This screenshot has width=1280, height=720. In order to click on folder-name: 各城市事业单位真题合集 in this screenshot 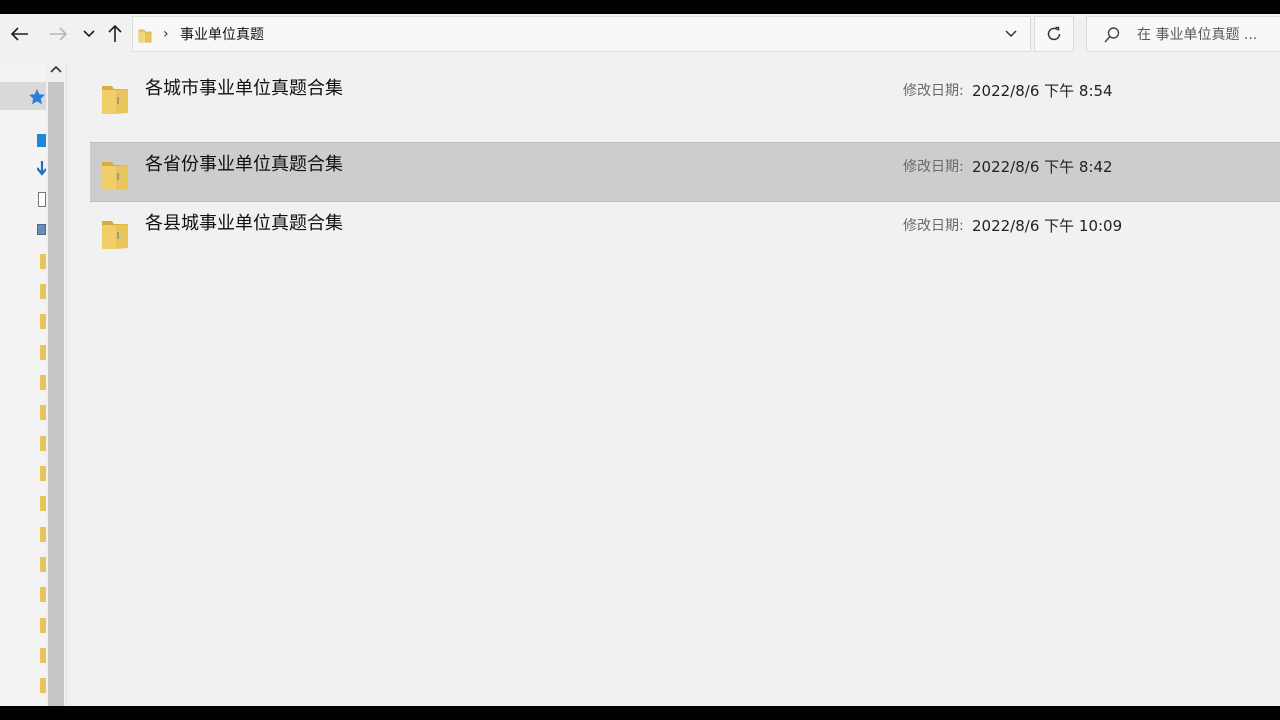, I will do `click(244, 88)`.